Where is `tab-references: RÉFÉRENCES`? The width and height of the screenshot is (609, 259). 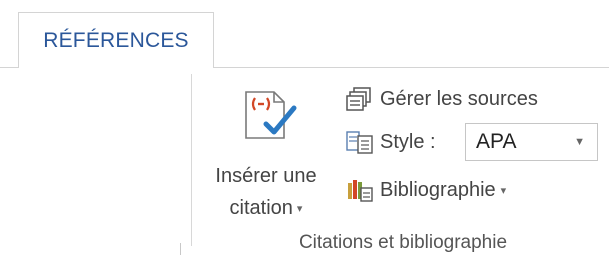 tab-references: RÉFÉRENCES is located at coordinates (116, 40).